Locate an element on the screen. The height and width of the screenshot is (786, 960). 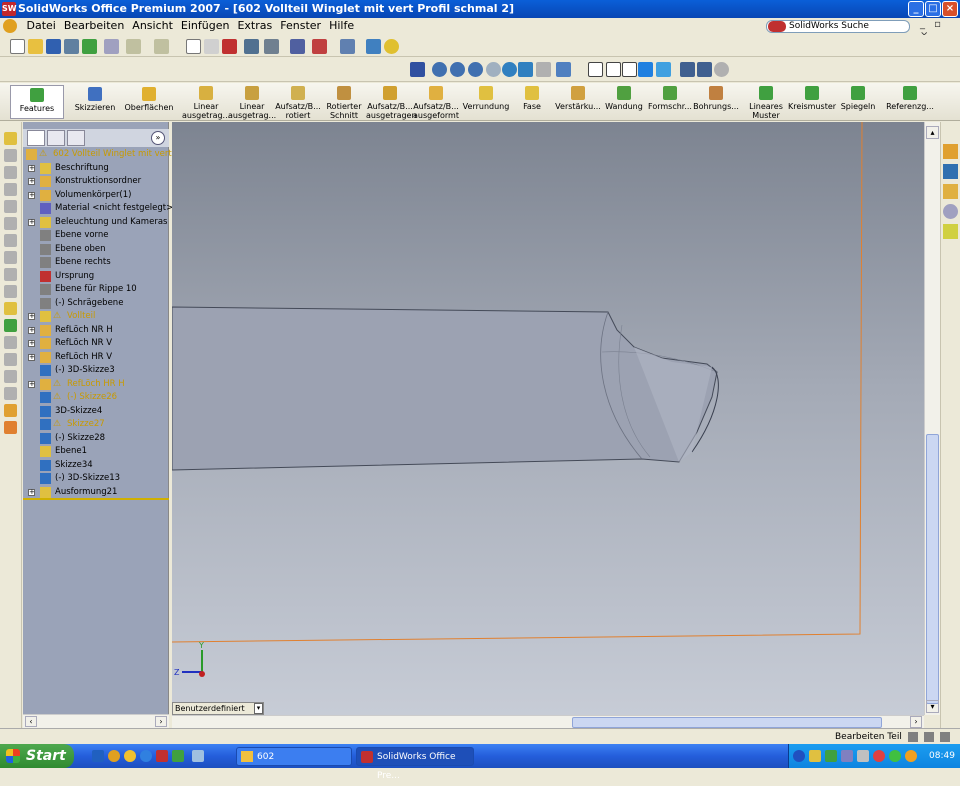
tree-item: + Konstruktionsordner is located at coordinates (96, 181).